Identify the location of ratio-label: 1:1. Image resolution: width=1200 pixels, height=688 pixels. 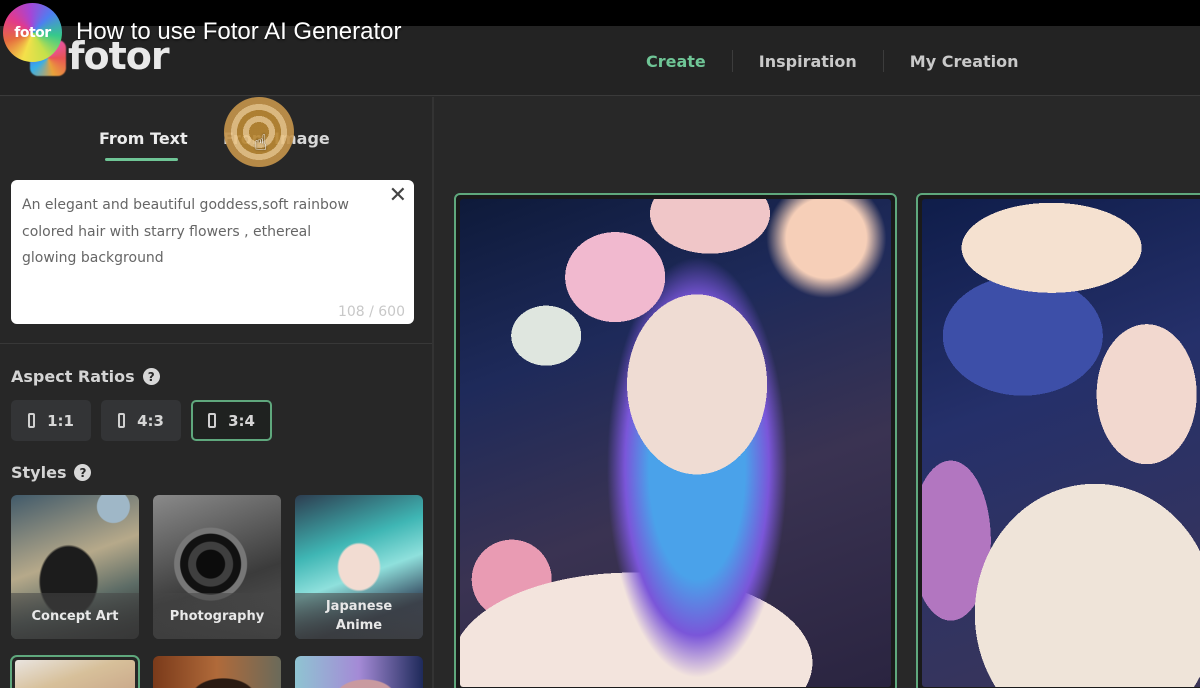
(60, 420).